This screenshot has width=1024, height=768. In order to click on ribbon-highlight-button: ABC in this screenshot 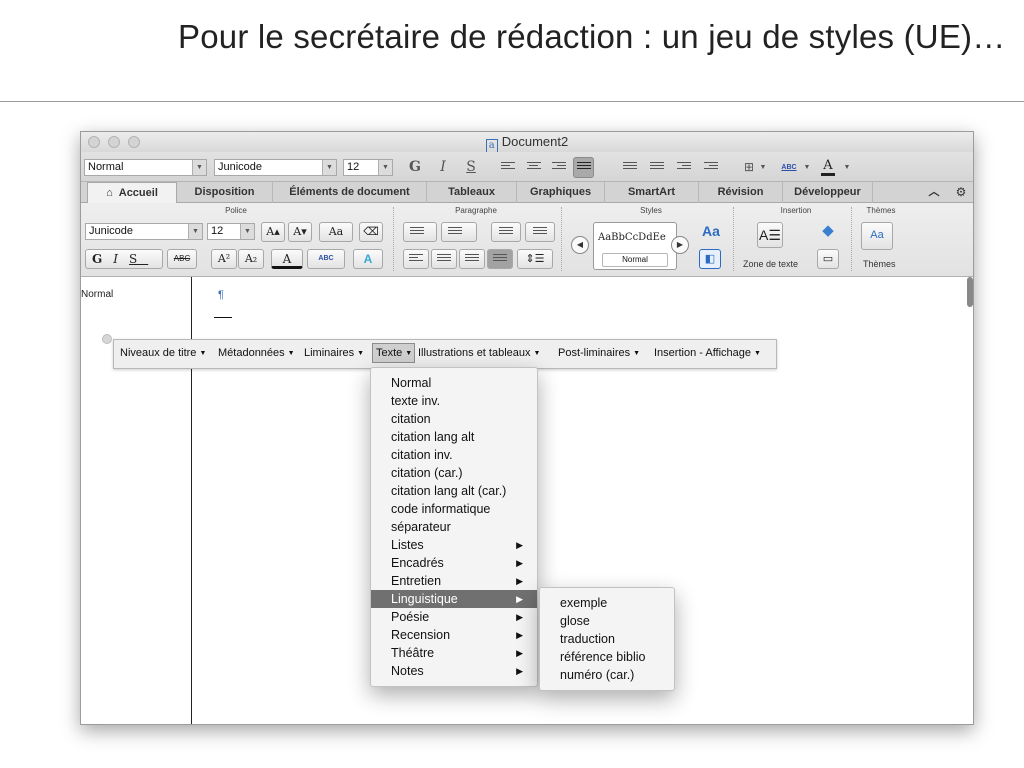, I will do `click(326, 259)`.